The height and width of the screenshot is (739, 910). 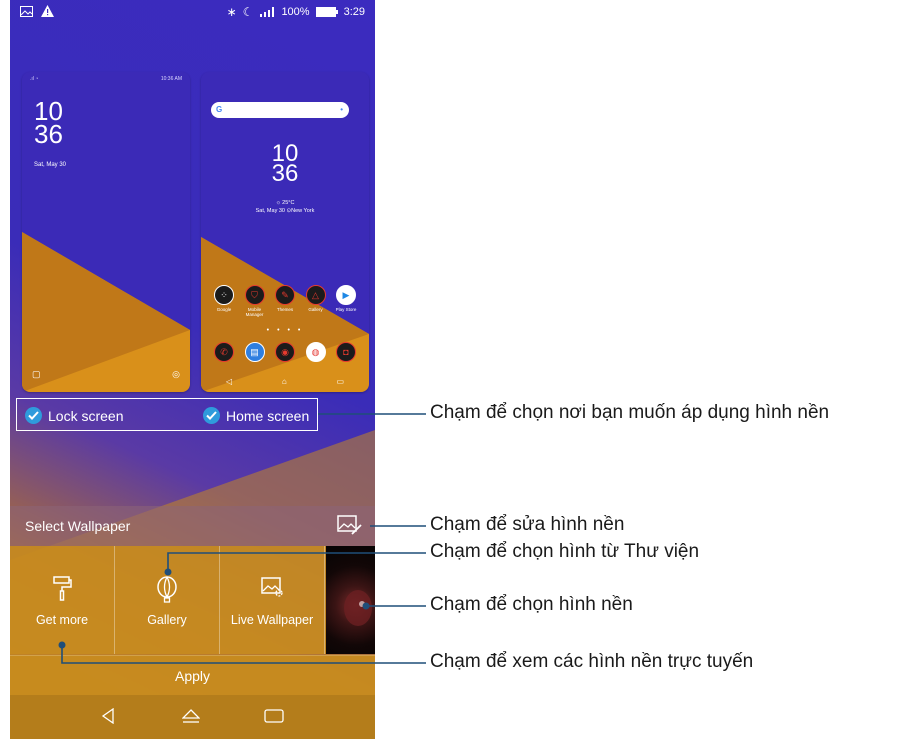 What do you see at coordinates (285, 173) in the screenshot?
I see `home-clock-minute: 36` at bounding box center [285, 173].